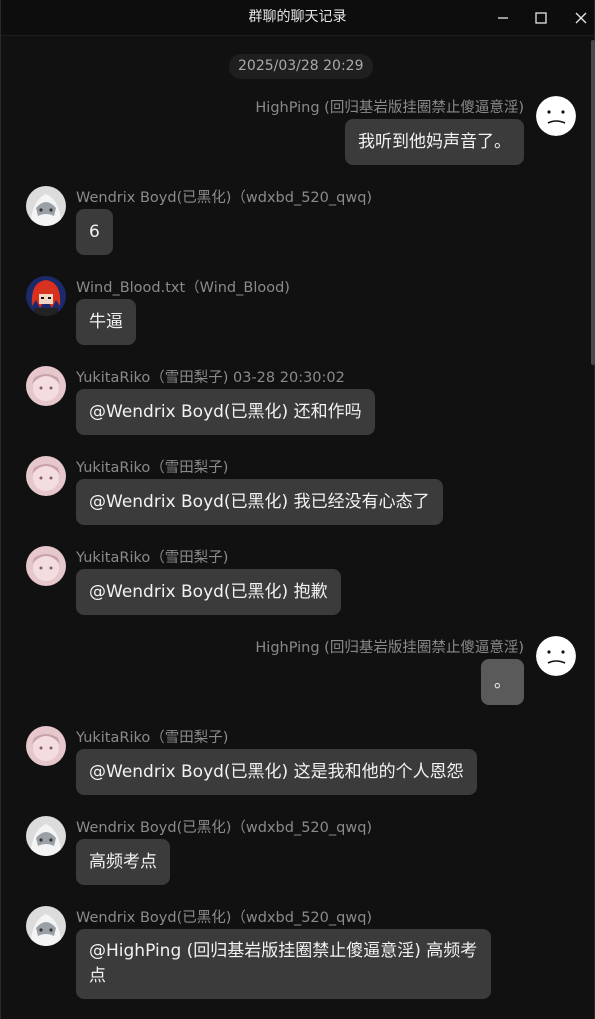 The height and width of the screenshot is (1019, 595). I want to click on message-bubble: @HighPing (回归基岩版挂圈禁止傻逼意淫) 高频考点, so click(283, 964).